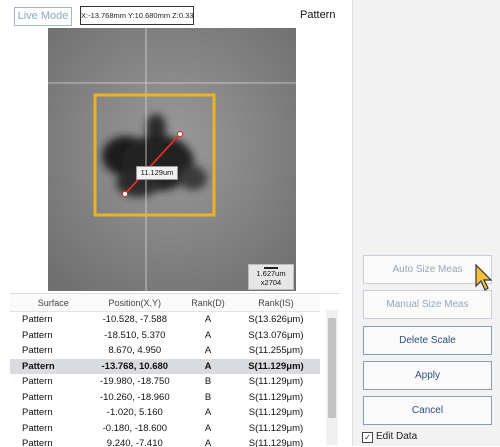 Image resolution: width=500 pixels, height=447 pixels. I want to click on checkbox-icon: ✓, so click(367, 437).